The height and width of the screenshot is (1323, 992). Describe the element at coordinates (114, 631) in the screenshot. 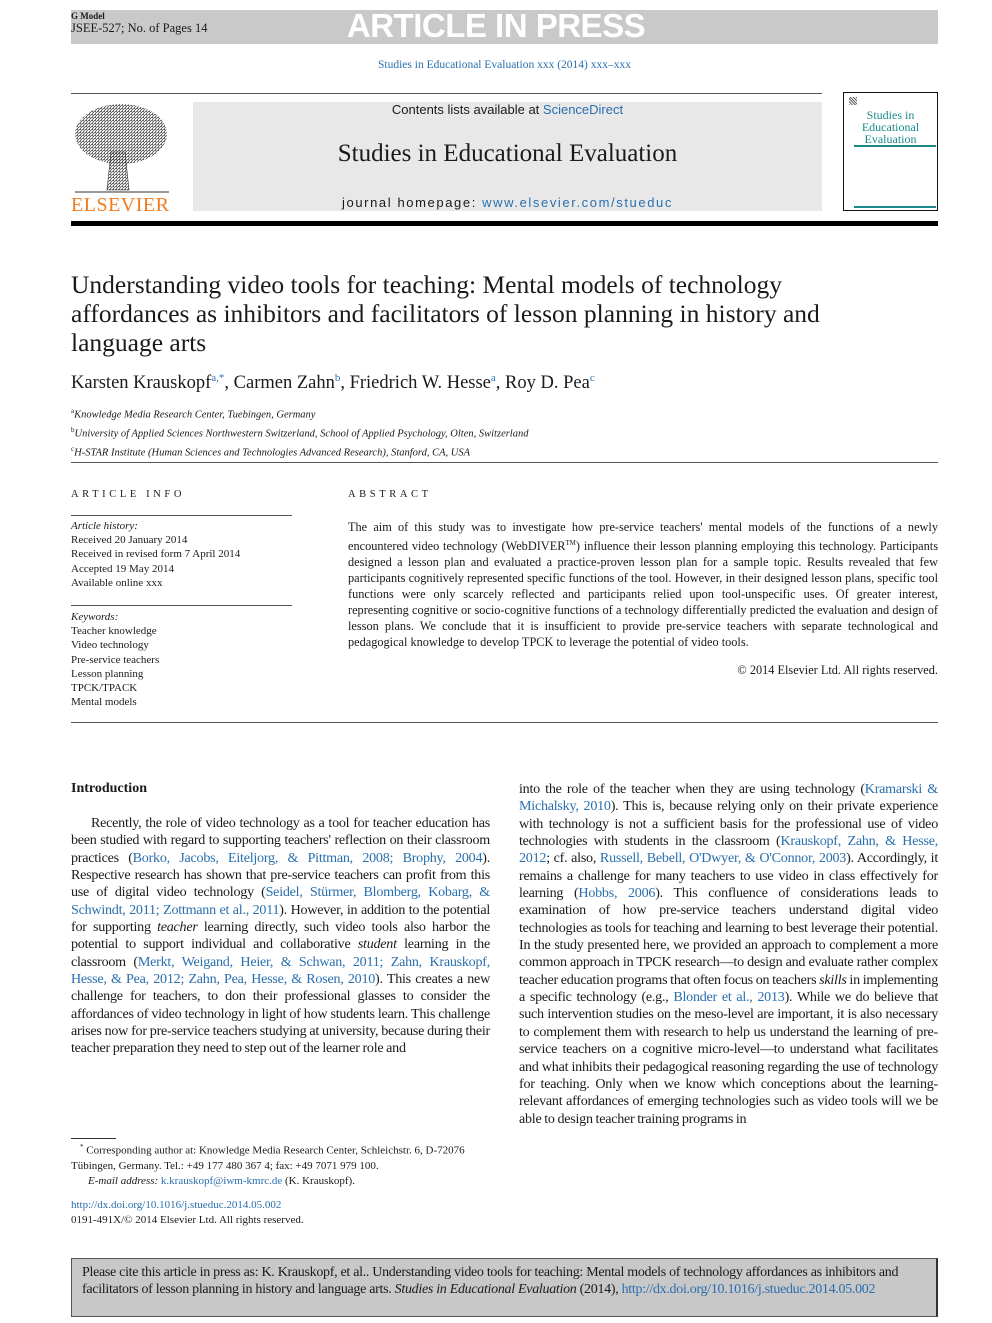

I see `keyword: Teacher knowledge` at that location.